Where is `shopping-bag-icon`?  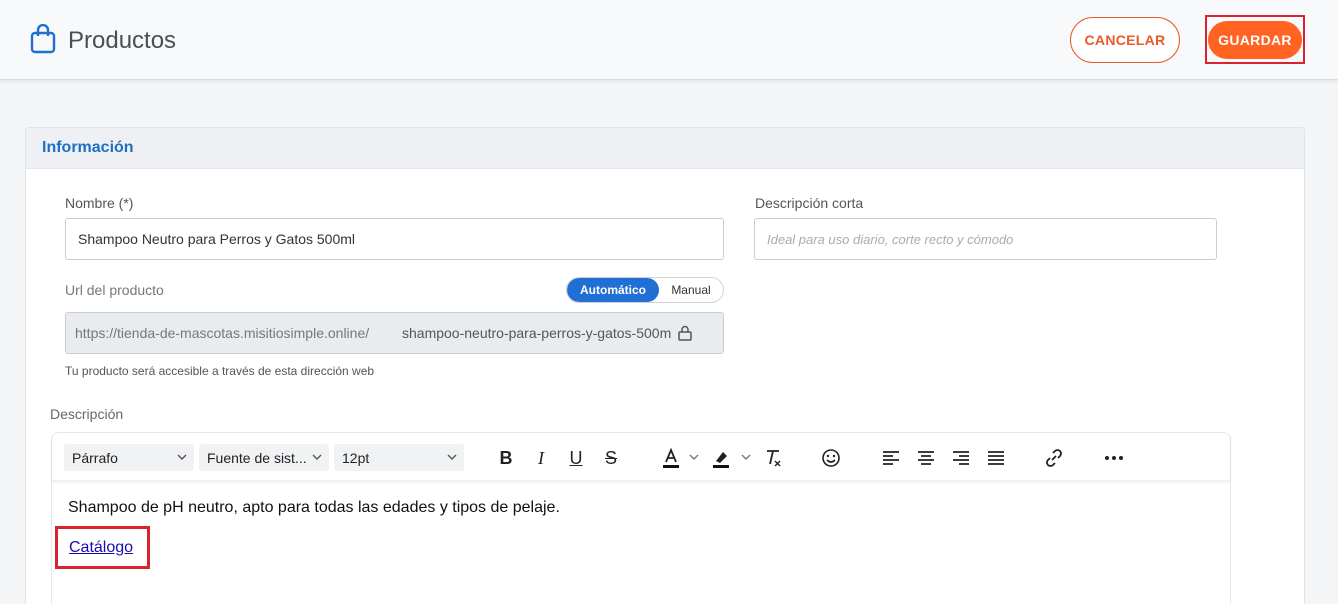 shopping-bag-icon is located at coordinates (43, 39).